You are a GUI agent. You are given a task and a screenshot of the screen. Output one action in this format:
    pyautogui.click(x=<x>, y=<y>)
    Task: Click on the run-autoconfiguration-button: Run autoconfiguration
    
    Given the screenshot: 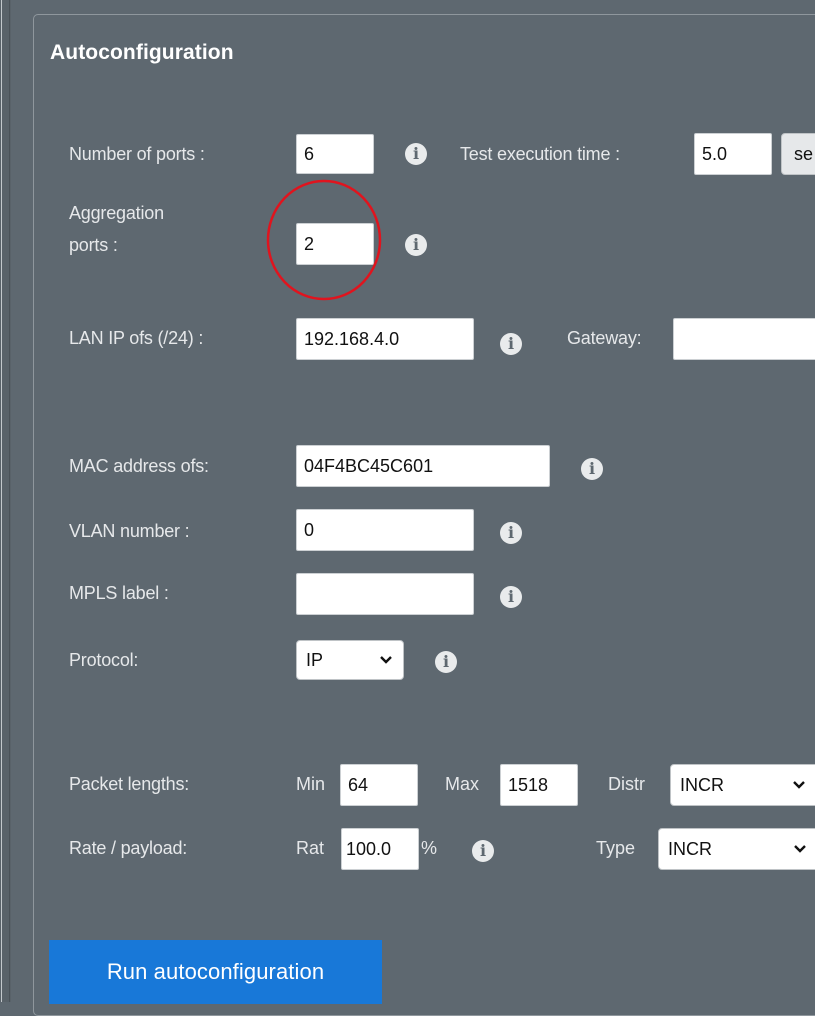 What is the action you would take?
    pyautogui.click(x=215, y=972)
    